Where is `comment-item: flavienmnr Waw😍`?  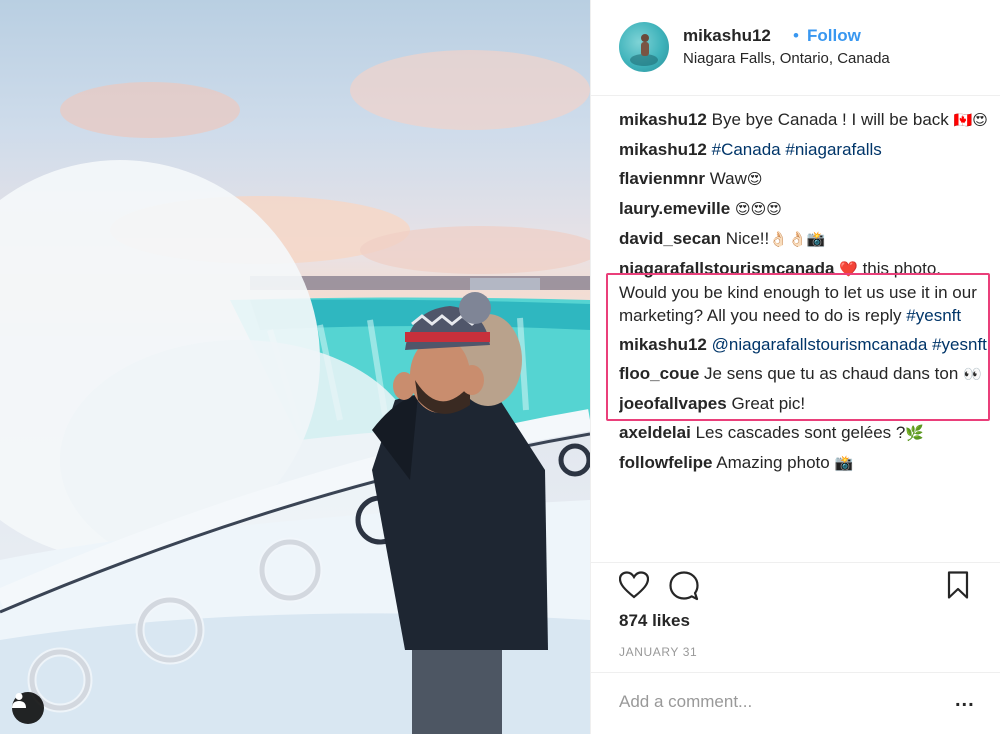
comment-item: flavienmnr Waw😍 is located at coordinates (805, 179).